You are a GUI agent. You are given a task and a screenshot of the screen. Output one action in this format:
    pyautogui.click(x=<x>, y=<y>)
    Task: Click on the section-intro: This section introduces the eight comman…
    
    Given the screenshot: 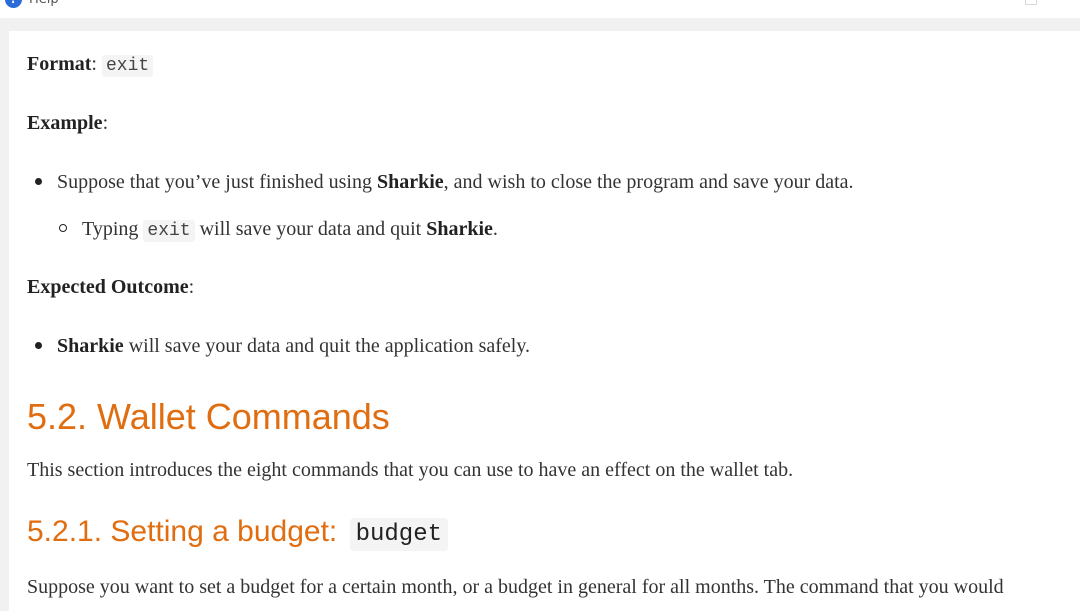 What is the action you would take?
    pyautogui.click(x=410, y=470)
    